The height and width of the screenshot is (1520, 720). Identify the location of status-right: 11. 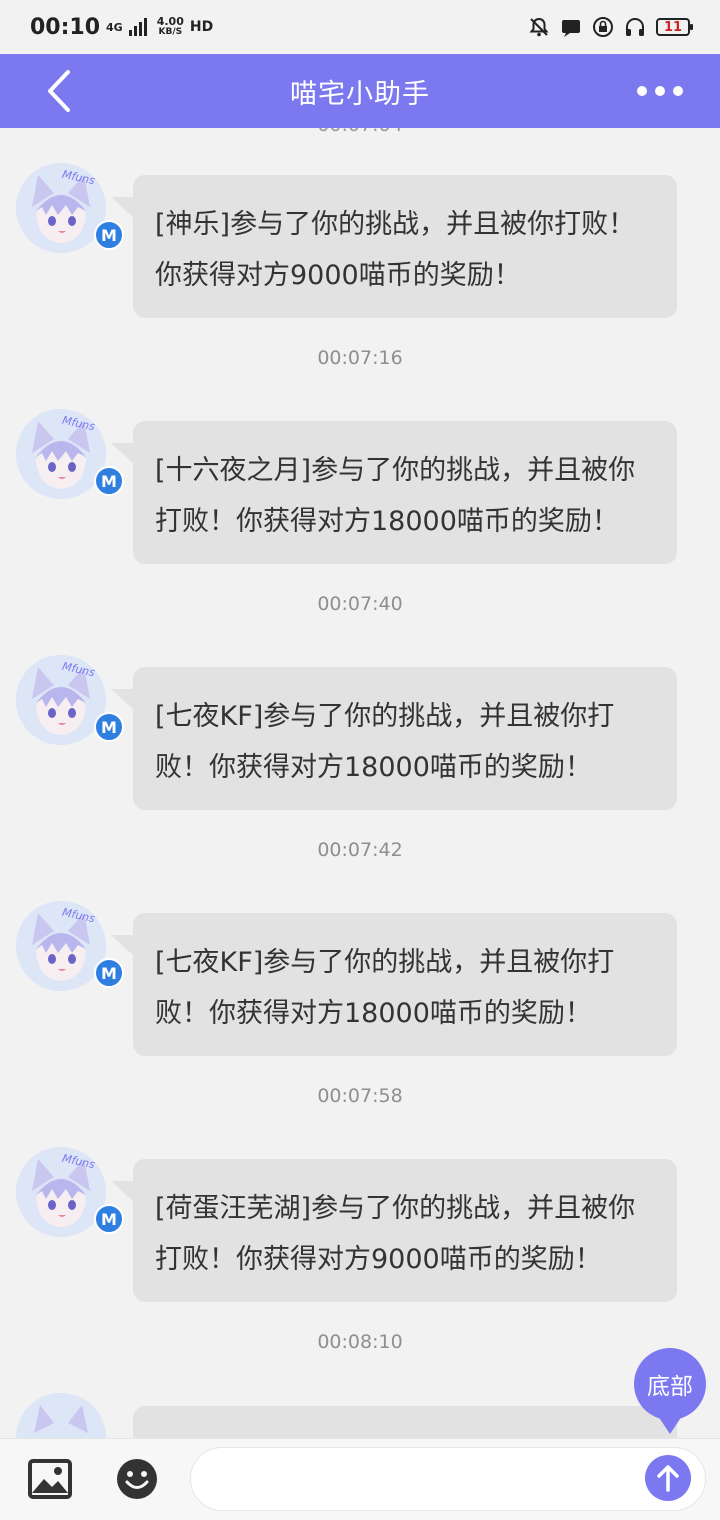
(610, 27).